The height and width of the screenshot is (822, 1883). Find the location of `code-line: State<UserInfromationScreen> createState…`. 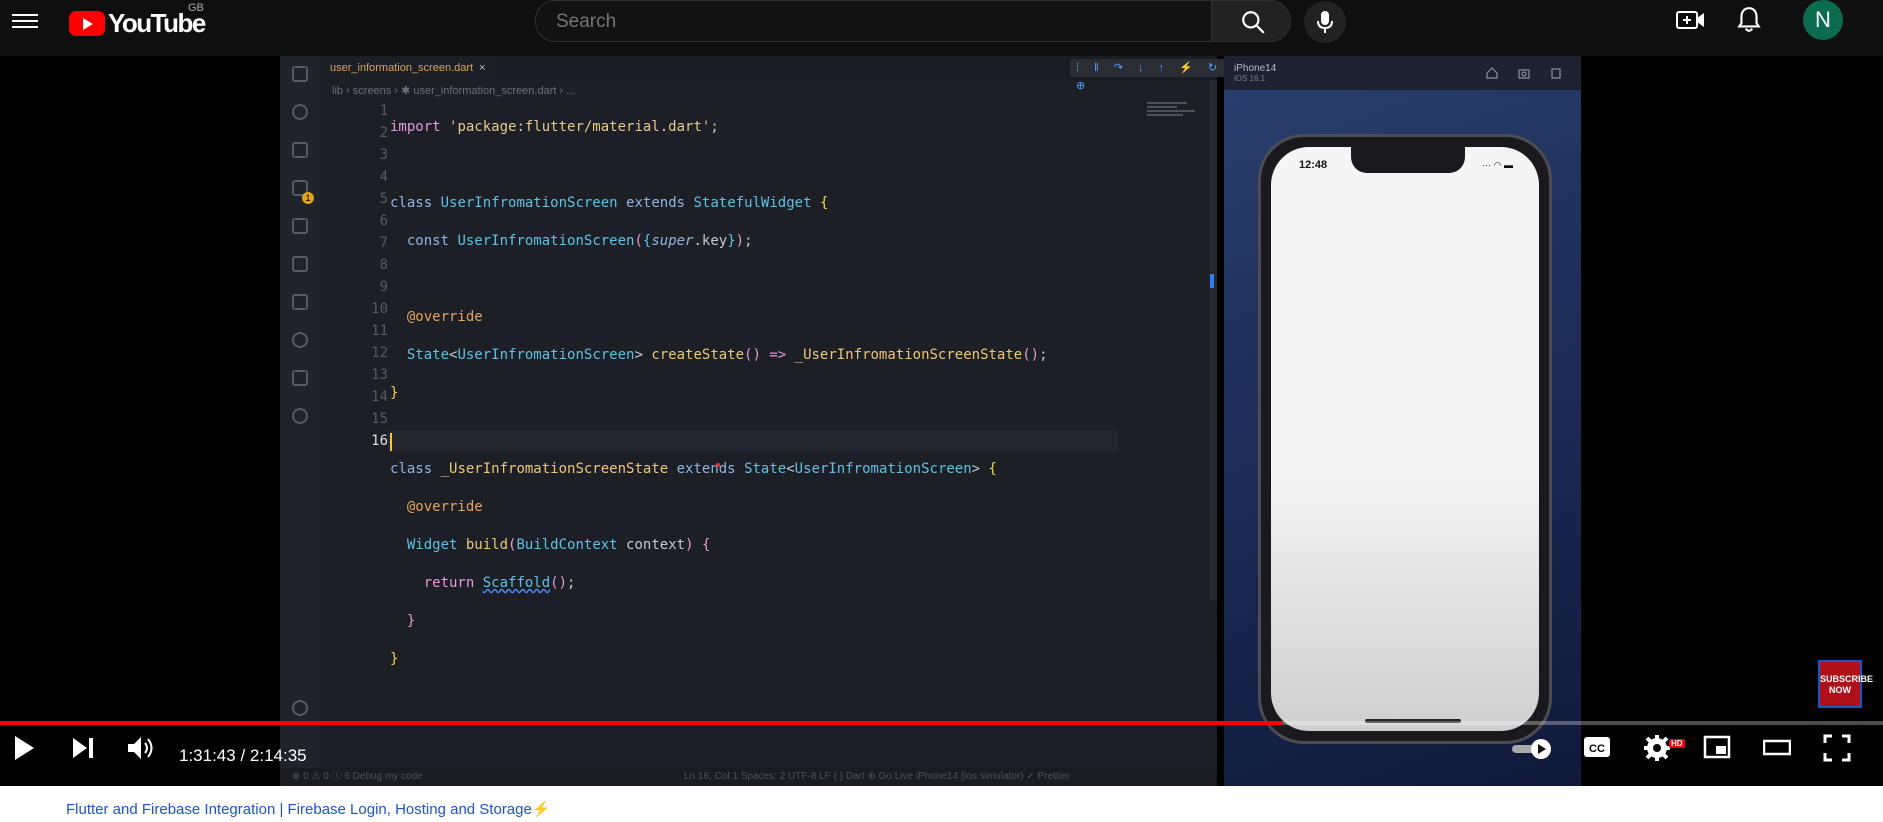

code-line: State<UserInfromationScreen> createState… is located at coordinates (727, 355).